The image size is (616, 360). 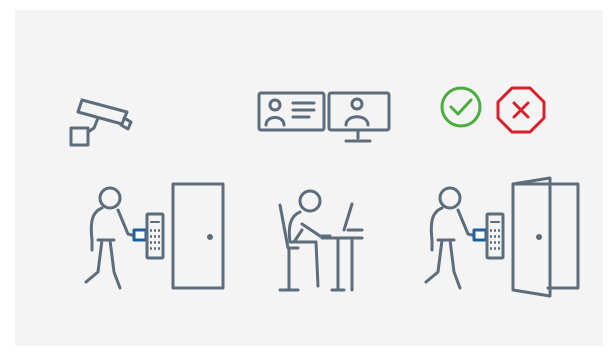 What do you see at coordinates (101, 122) in the screenshot?
I see `security-camera-icon` at bounding box center [101, 122].